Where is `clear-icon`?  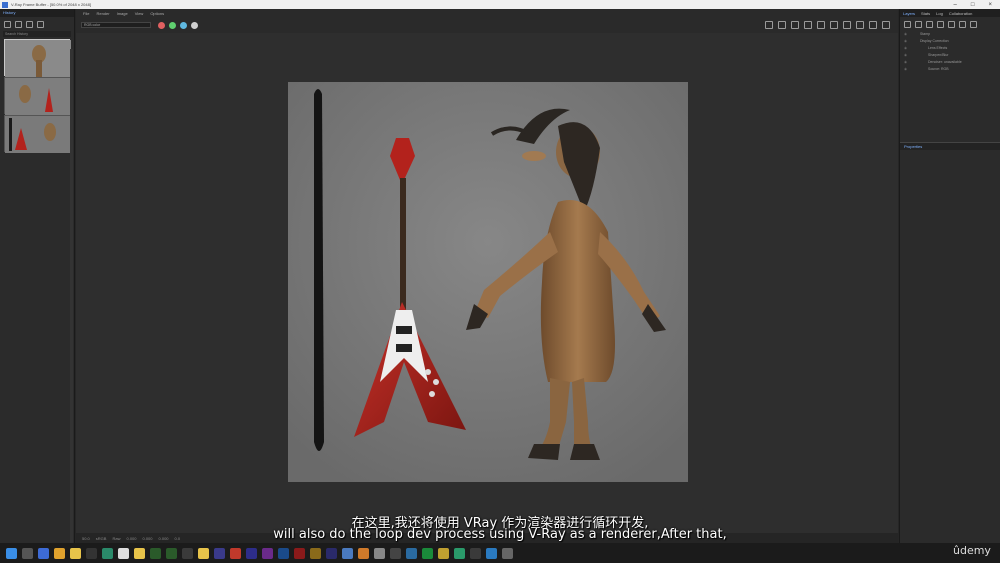
clear-icon is located at coordinates (834, 25).